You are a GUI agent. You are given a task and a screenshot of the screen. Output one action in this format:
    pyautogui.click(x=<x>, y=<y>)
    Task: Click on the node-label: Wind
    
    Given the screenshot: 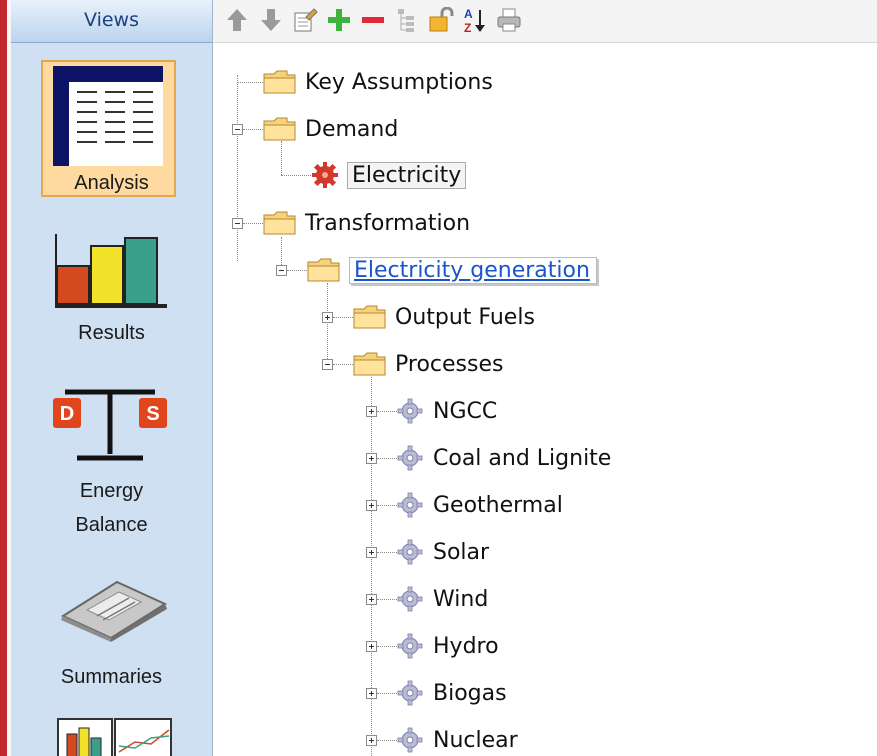 What is the action you would take?
    pyautogui.click(x=461, y=599)
    